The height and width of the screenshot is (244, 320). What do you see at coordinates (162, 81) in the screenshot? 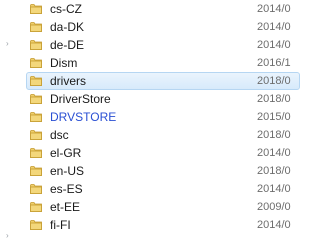
I see `folder-row: drivers 2018/0` at bounding box center [162, 81].